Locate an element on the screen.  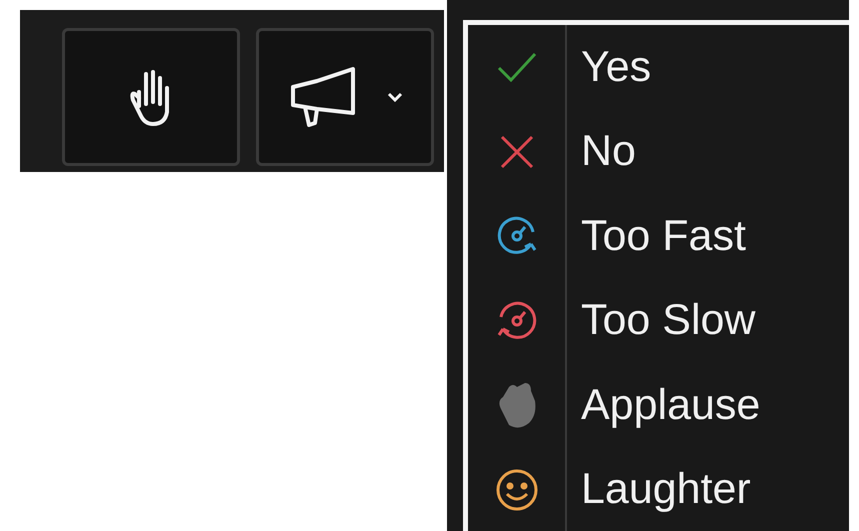
raise-hand-button is located at coordinates (151, 97).